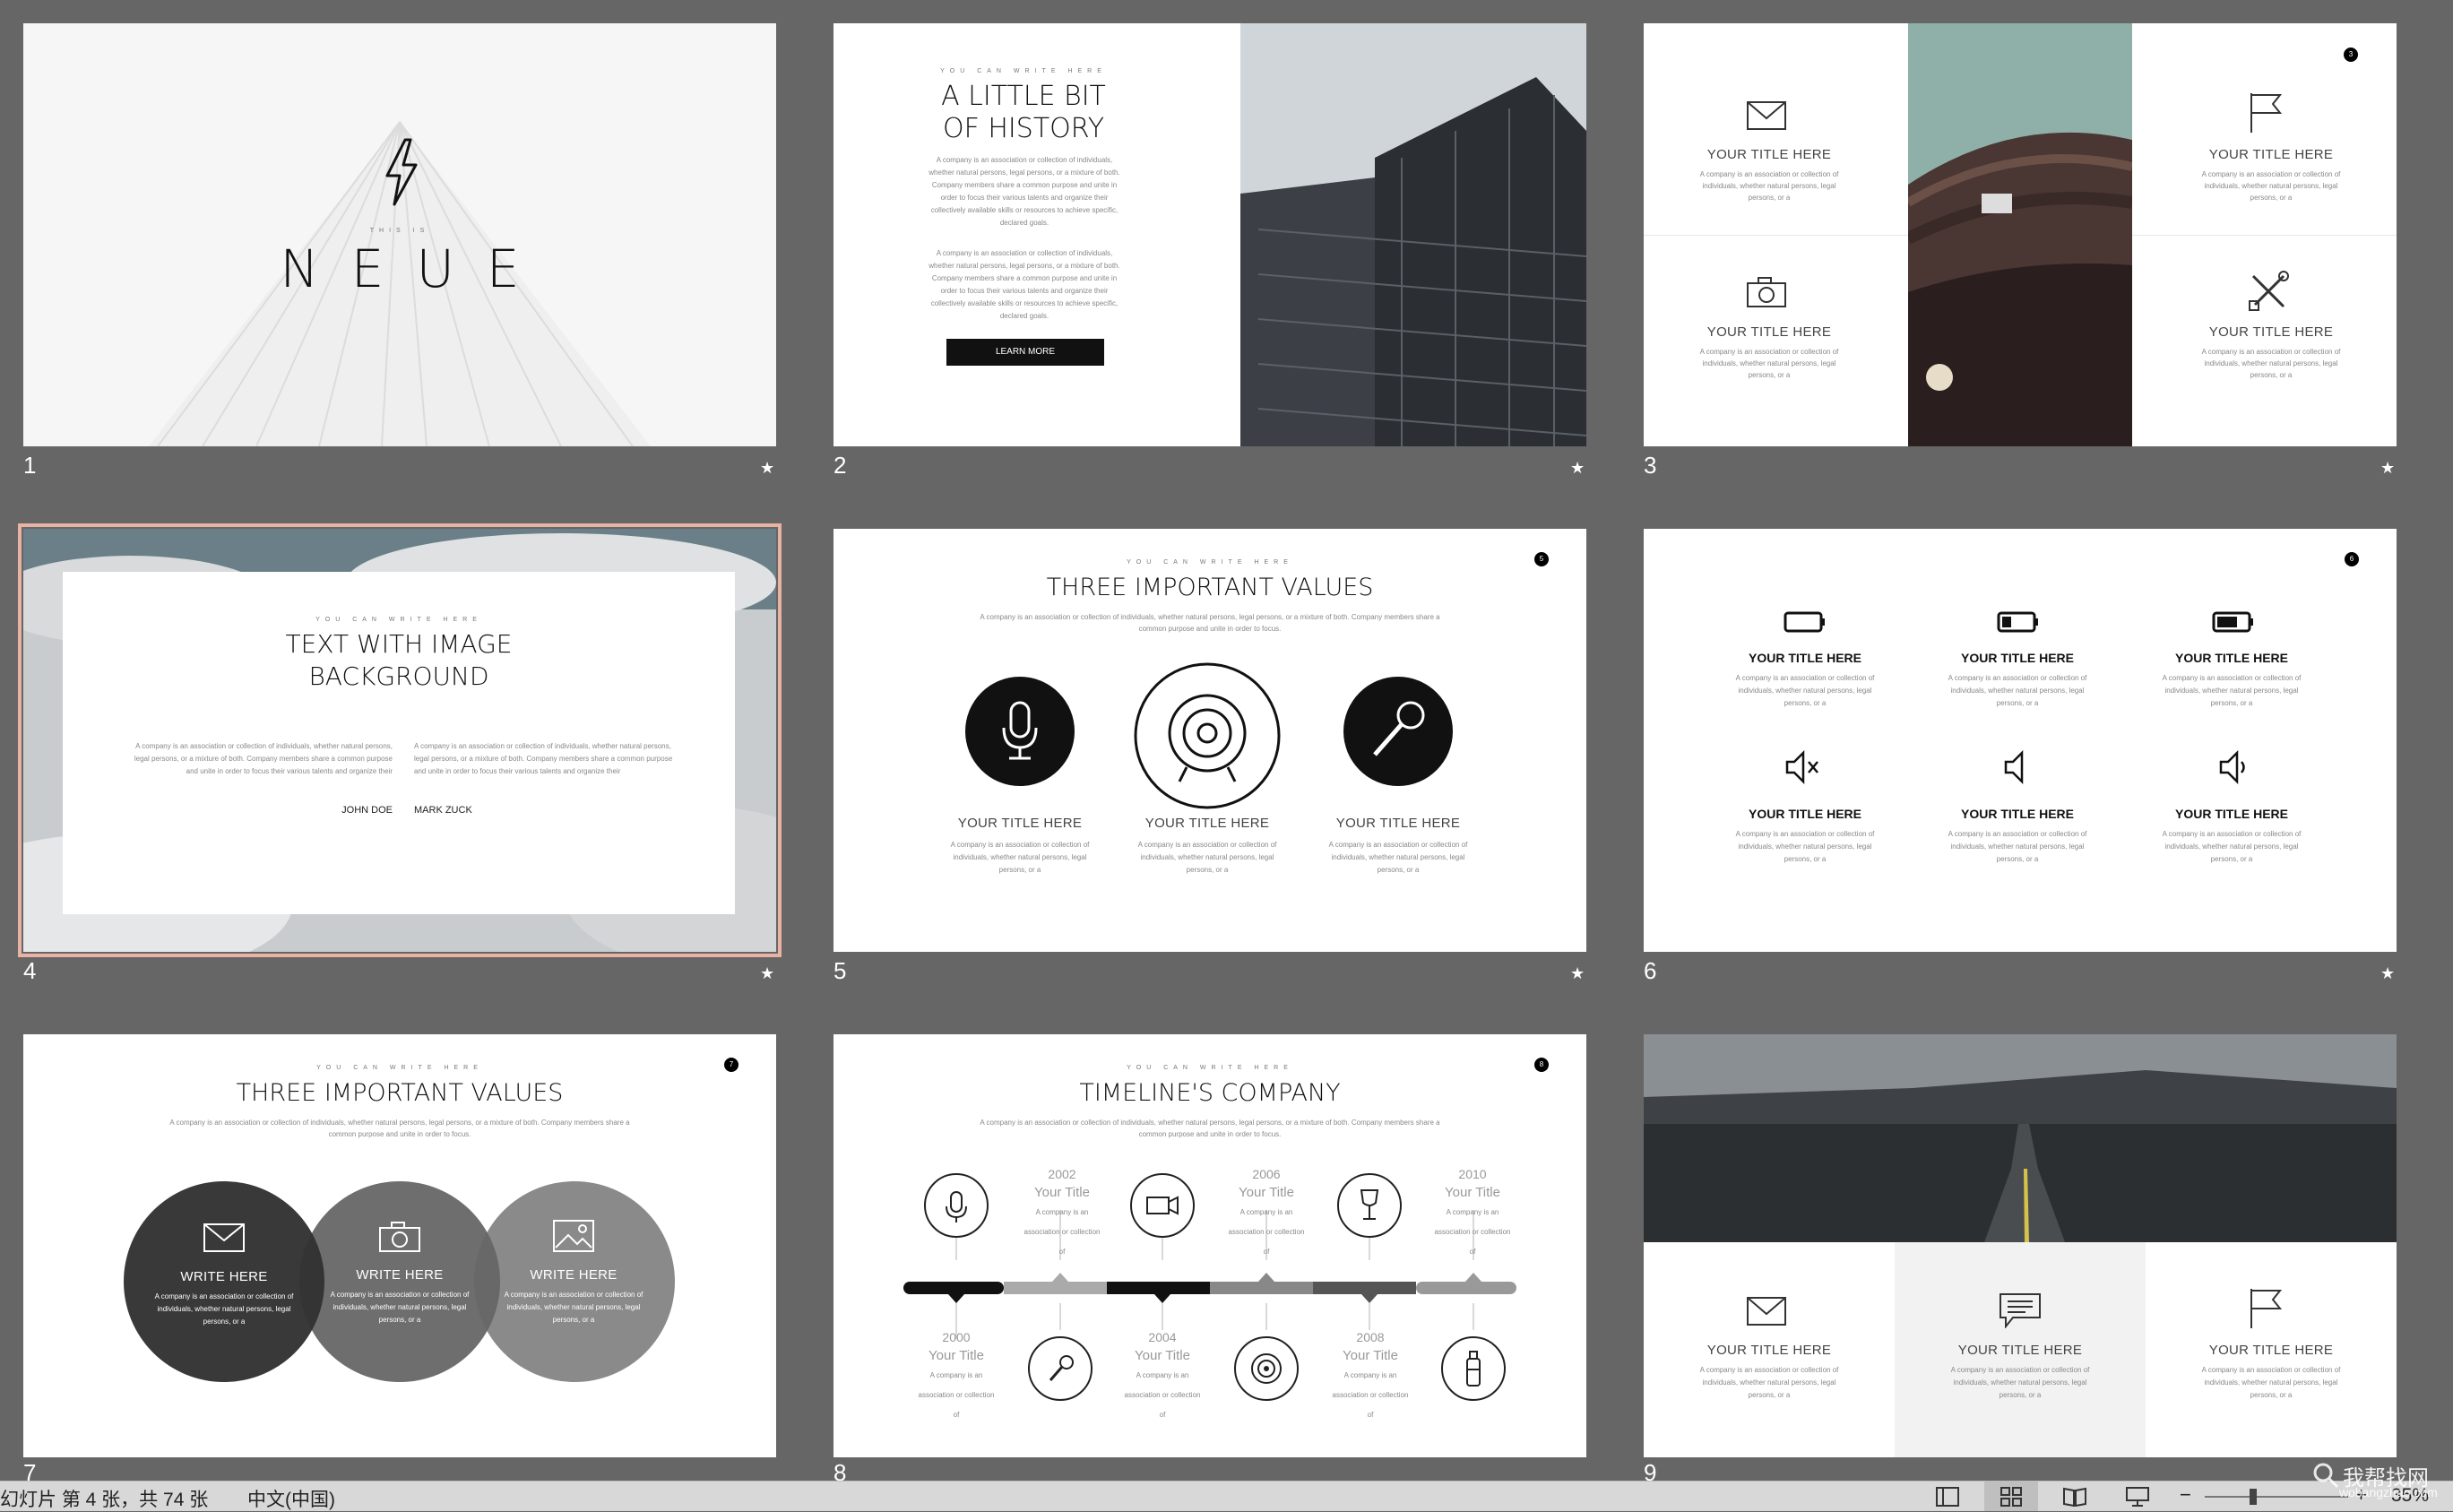 This screenshot has height=1512, width=2453. I want to click on slide4-title-line1: TEXT WITH IMAGE, so click(399, 644).